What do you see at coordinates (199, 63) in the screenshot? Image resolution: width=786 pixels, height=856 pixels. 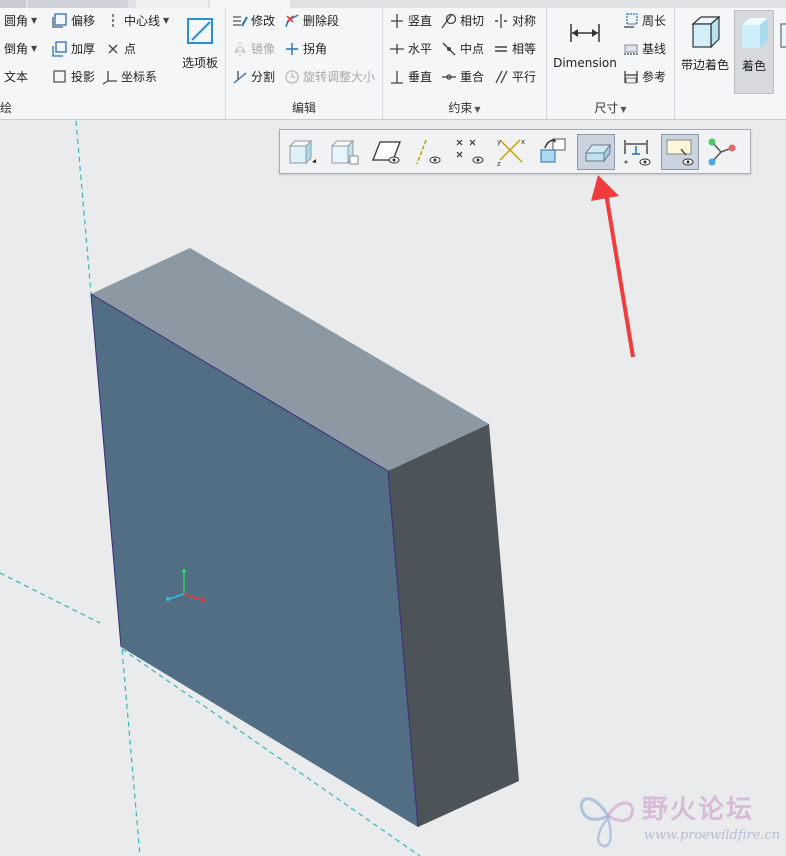 I see `palette-label: 选项板` at bounding box center [199, 63].